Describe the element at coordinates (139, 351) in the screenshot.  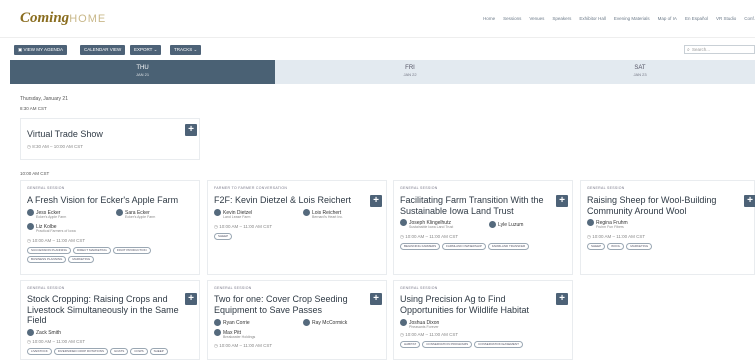
I see `tag: COWS` at that location.